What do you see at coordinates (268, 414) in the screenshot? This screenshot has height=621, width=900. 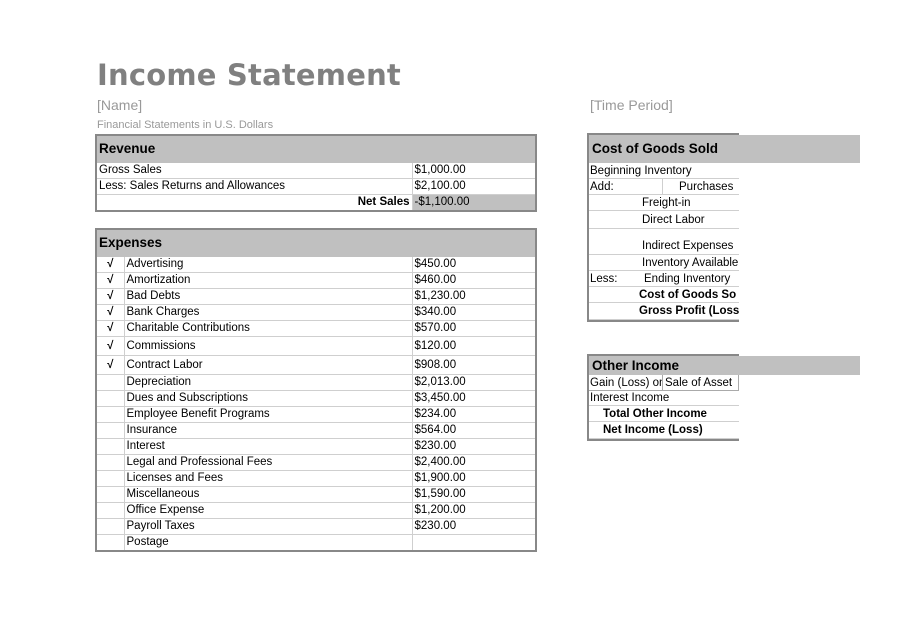 I see `expense-label: Employee Benefit Programs` at bounding box center [268, 414].